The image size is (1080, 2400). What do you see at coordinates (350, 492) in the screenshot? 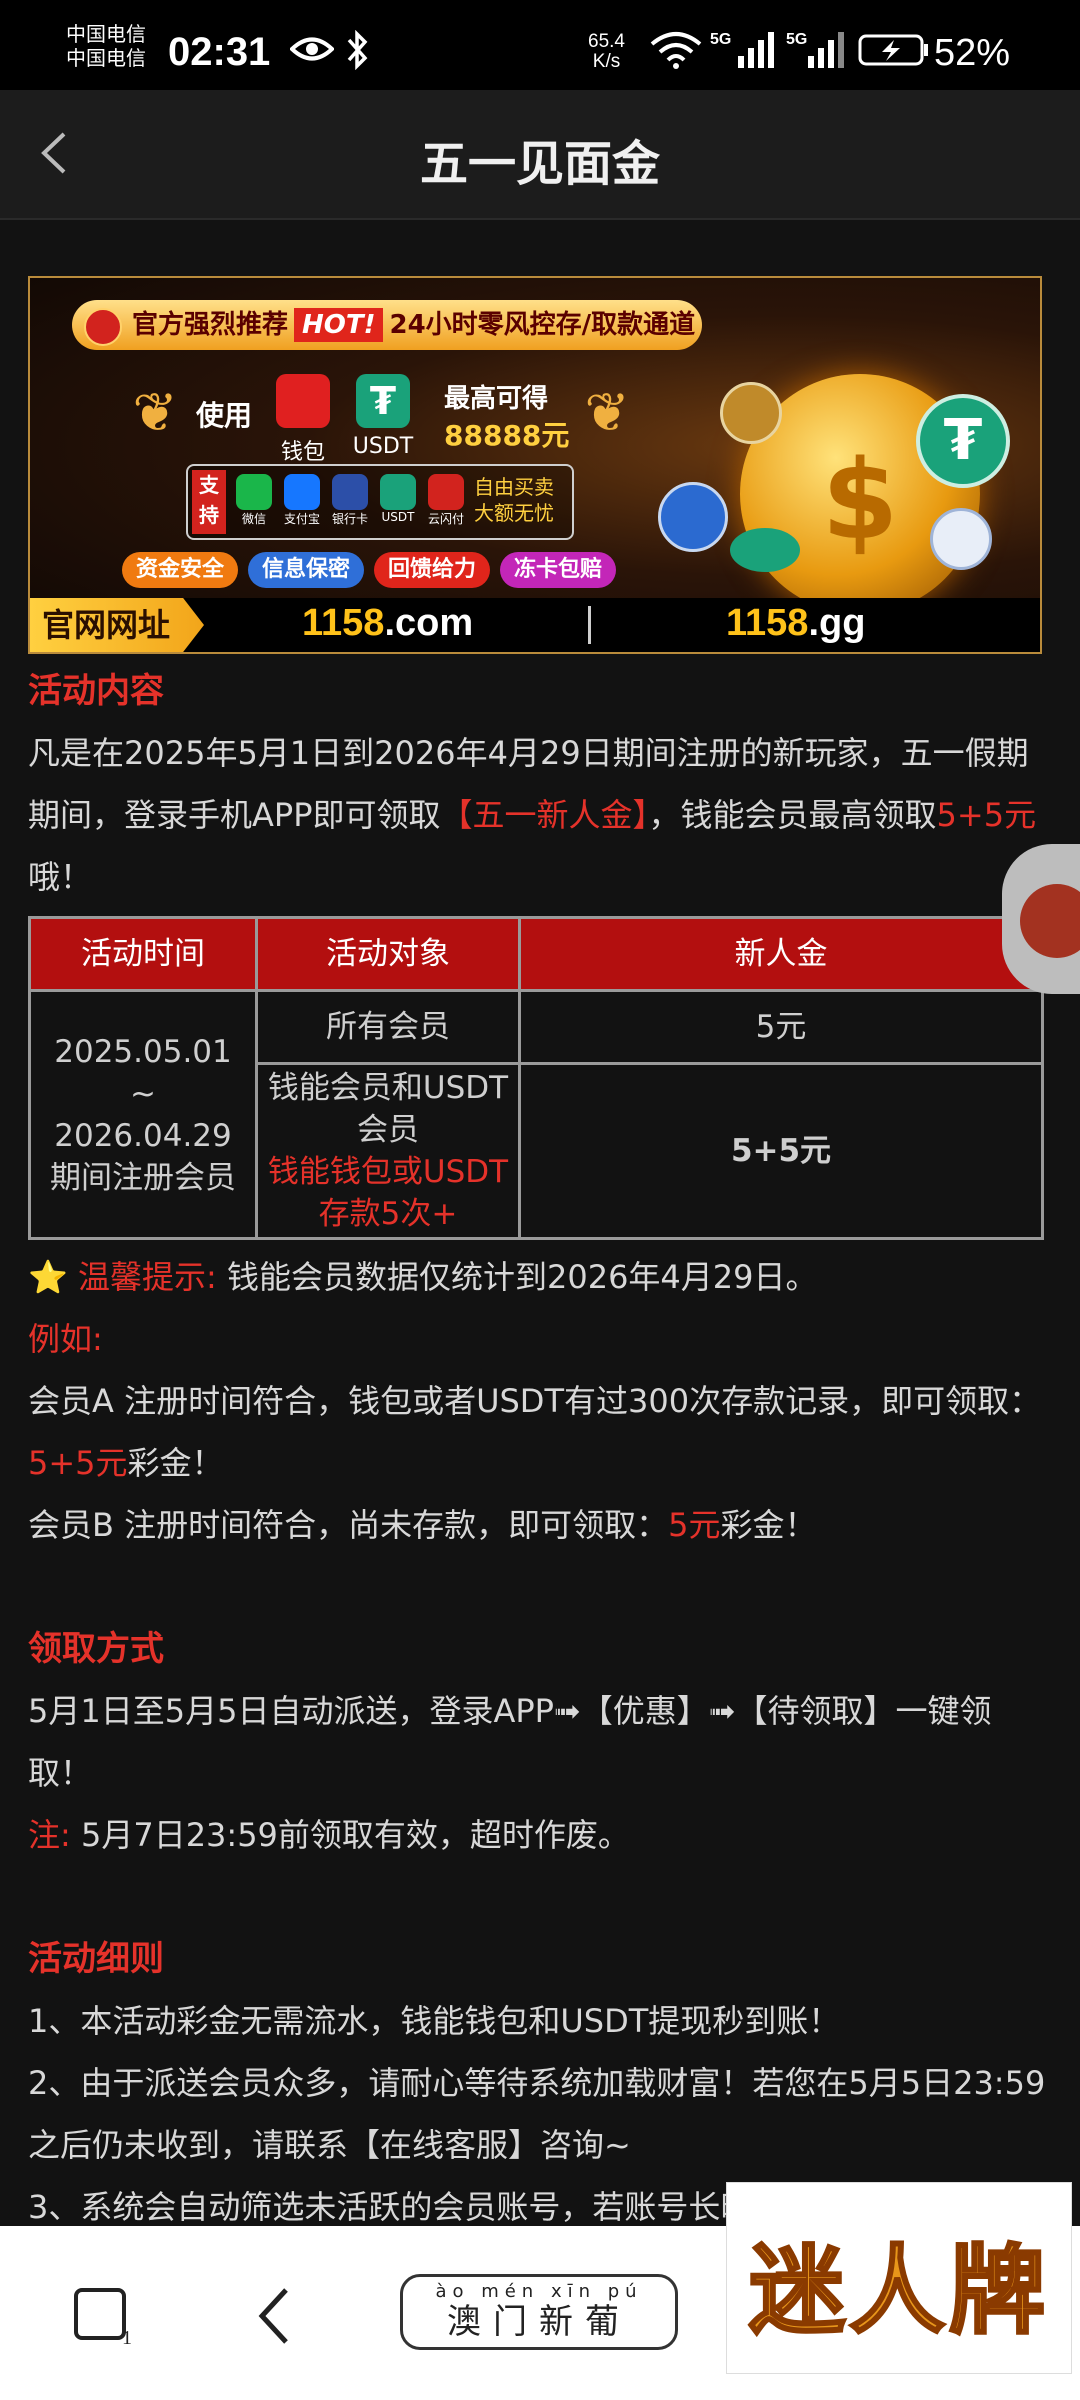
I see `bankcard-icon` at bounding box center [350, 492].